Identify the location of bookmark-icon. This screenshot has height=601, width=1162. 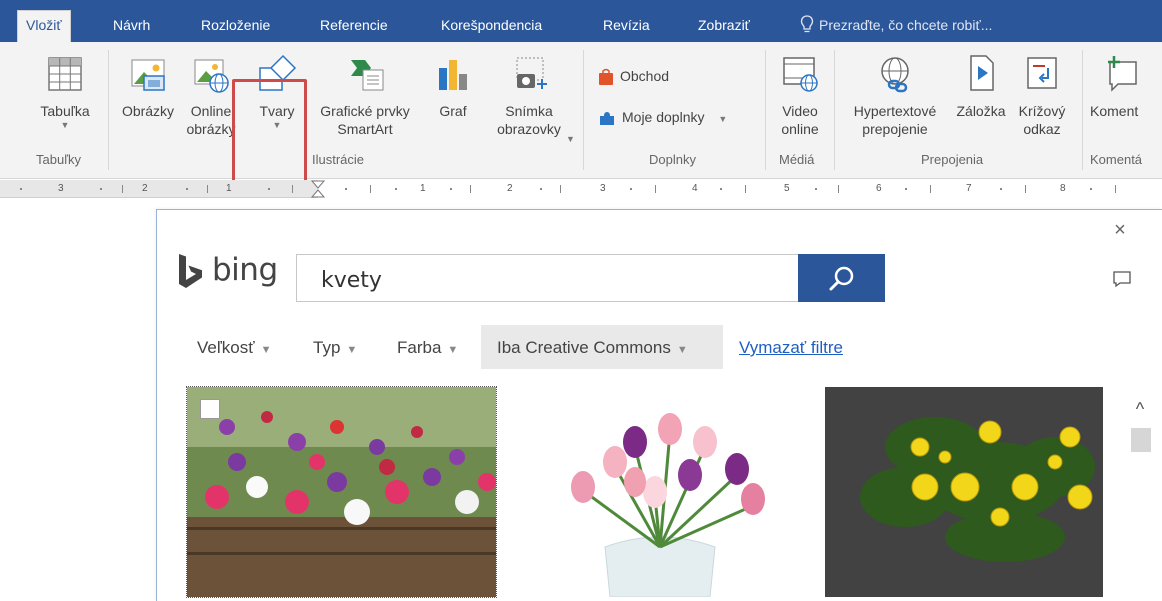
(982, 73).